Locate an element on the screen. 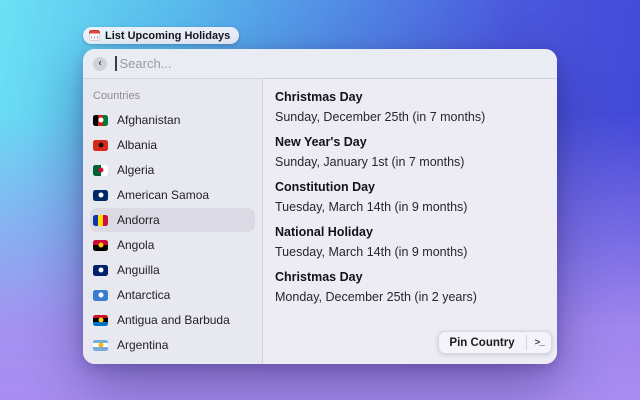  country-row: Afghanistan is located at coordinates (172, 120).